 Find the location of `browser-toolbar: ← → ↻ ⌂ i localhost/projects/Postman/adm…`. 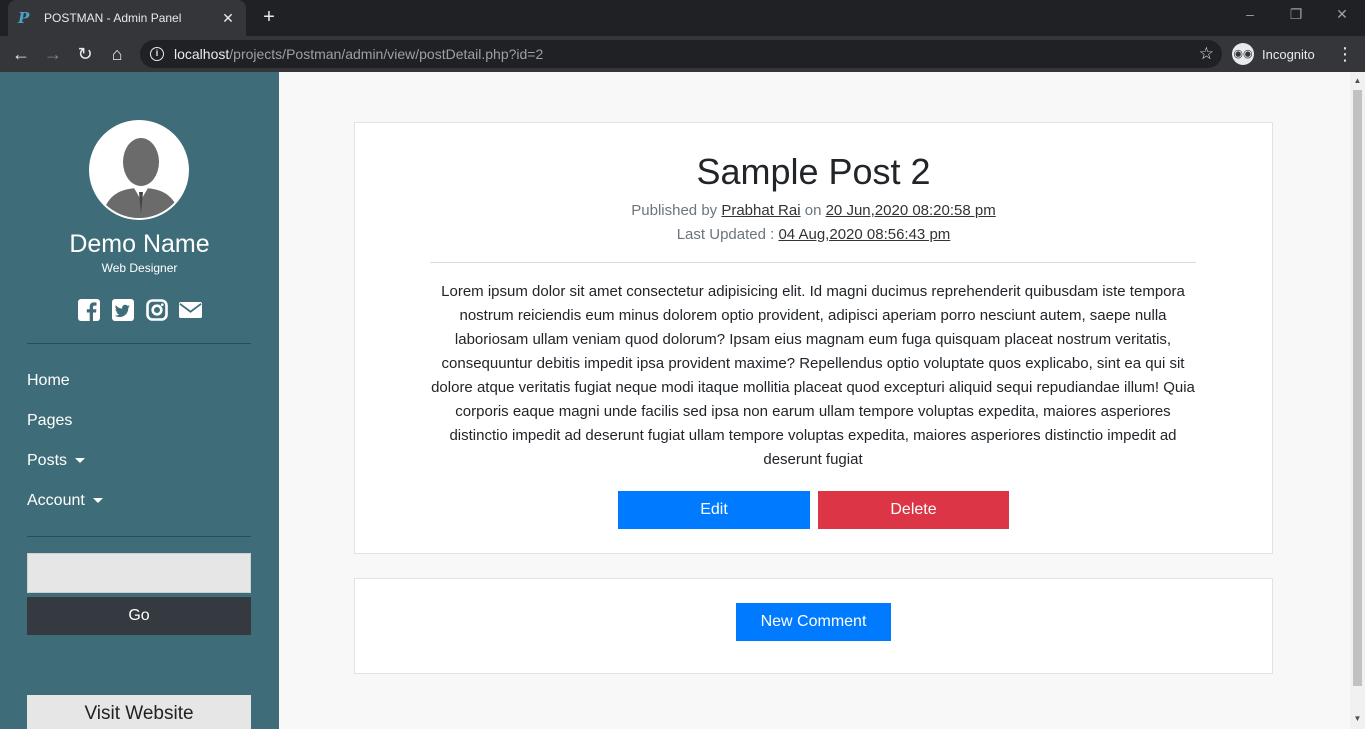

browser-toolbar: ← → ↻ ⌂ i localhost/projects/Postman/adm… is located at coordinates (682, 54).